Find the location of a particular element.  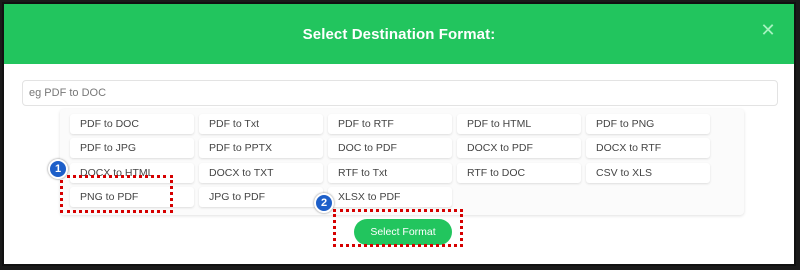

option-rtf-to-txt: RTF to Txt is located at coordinates (390, 173).